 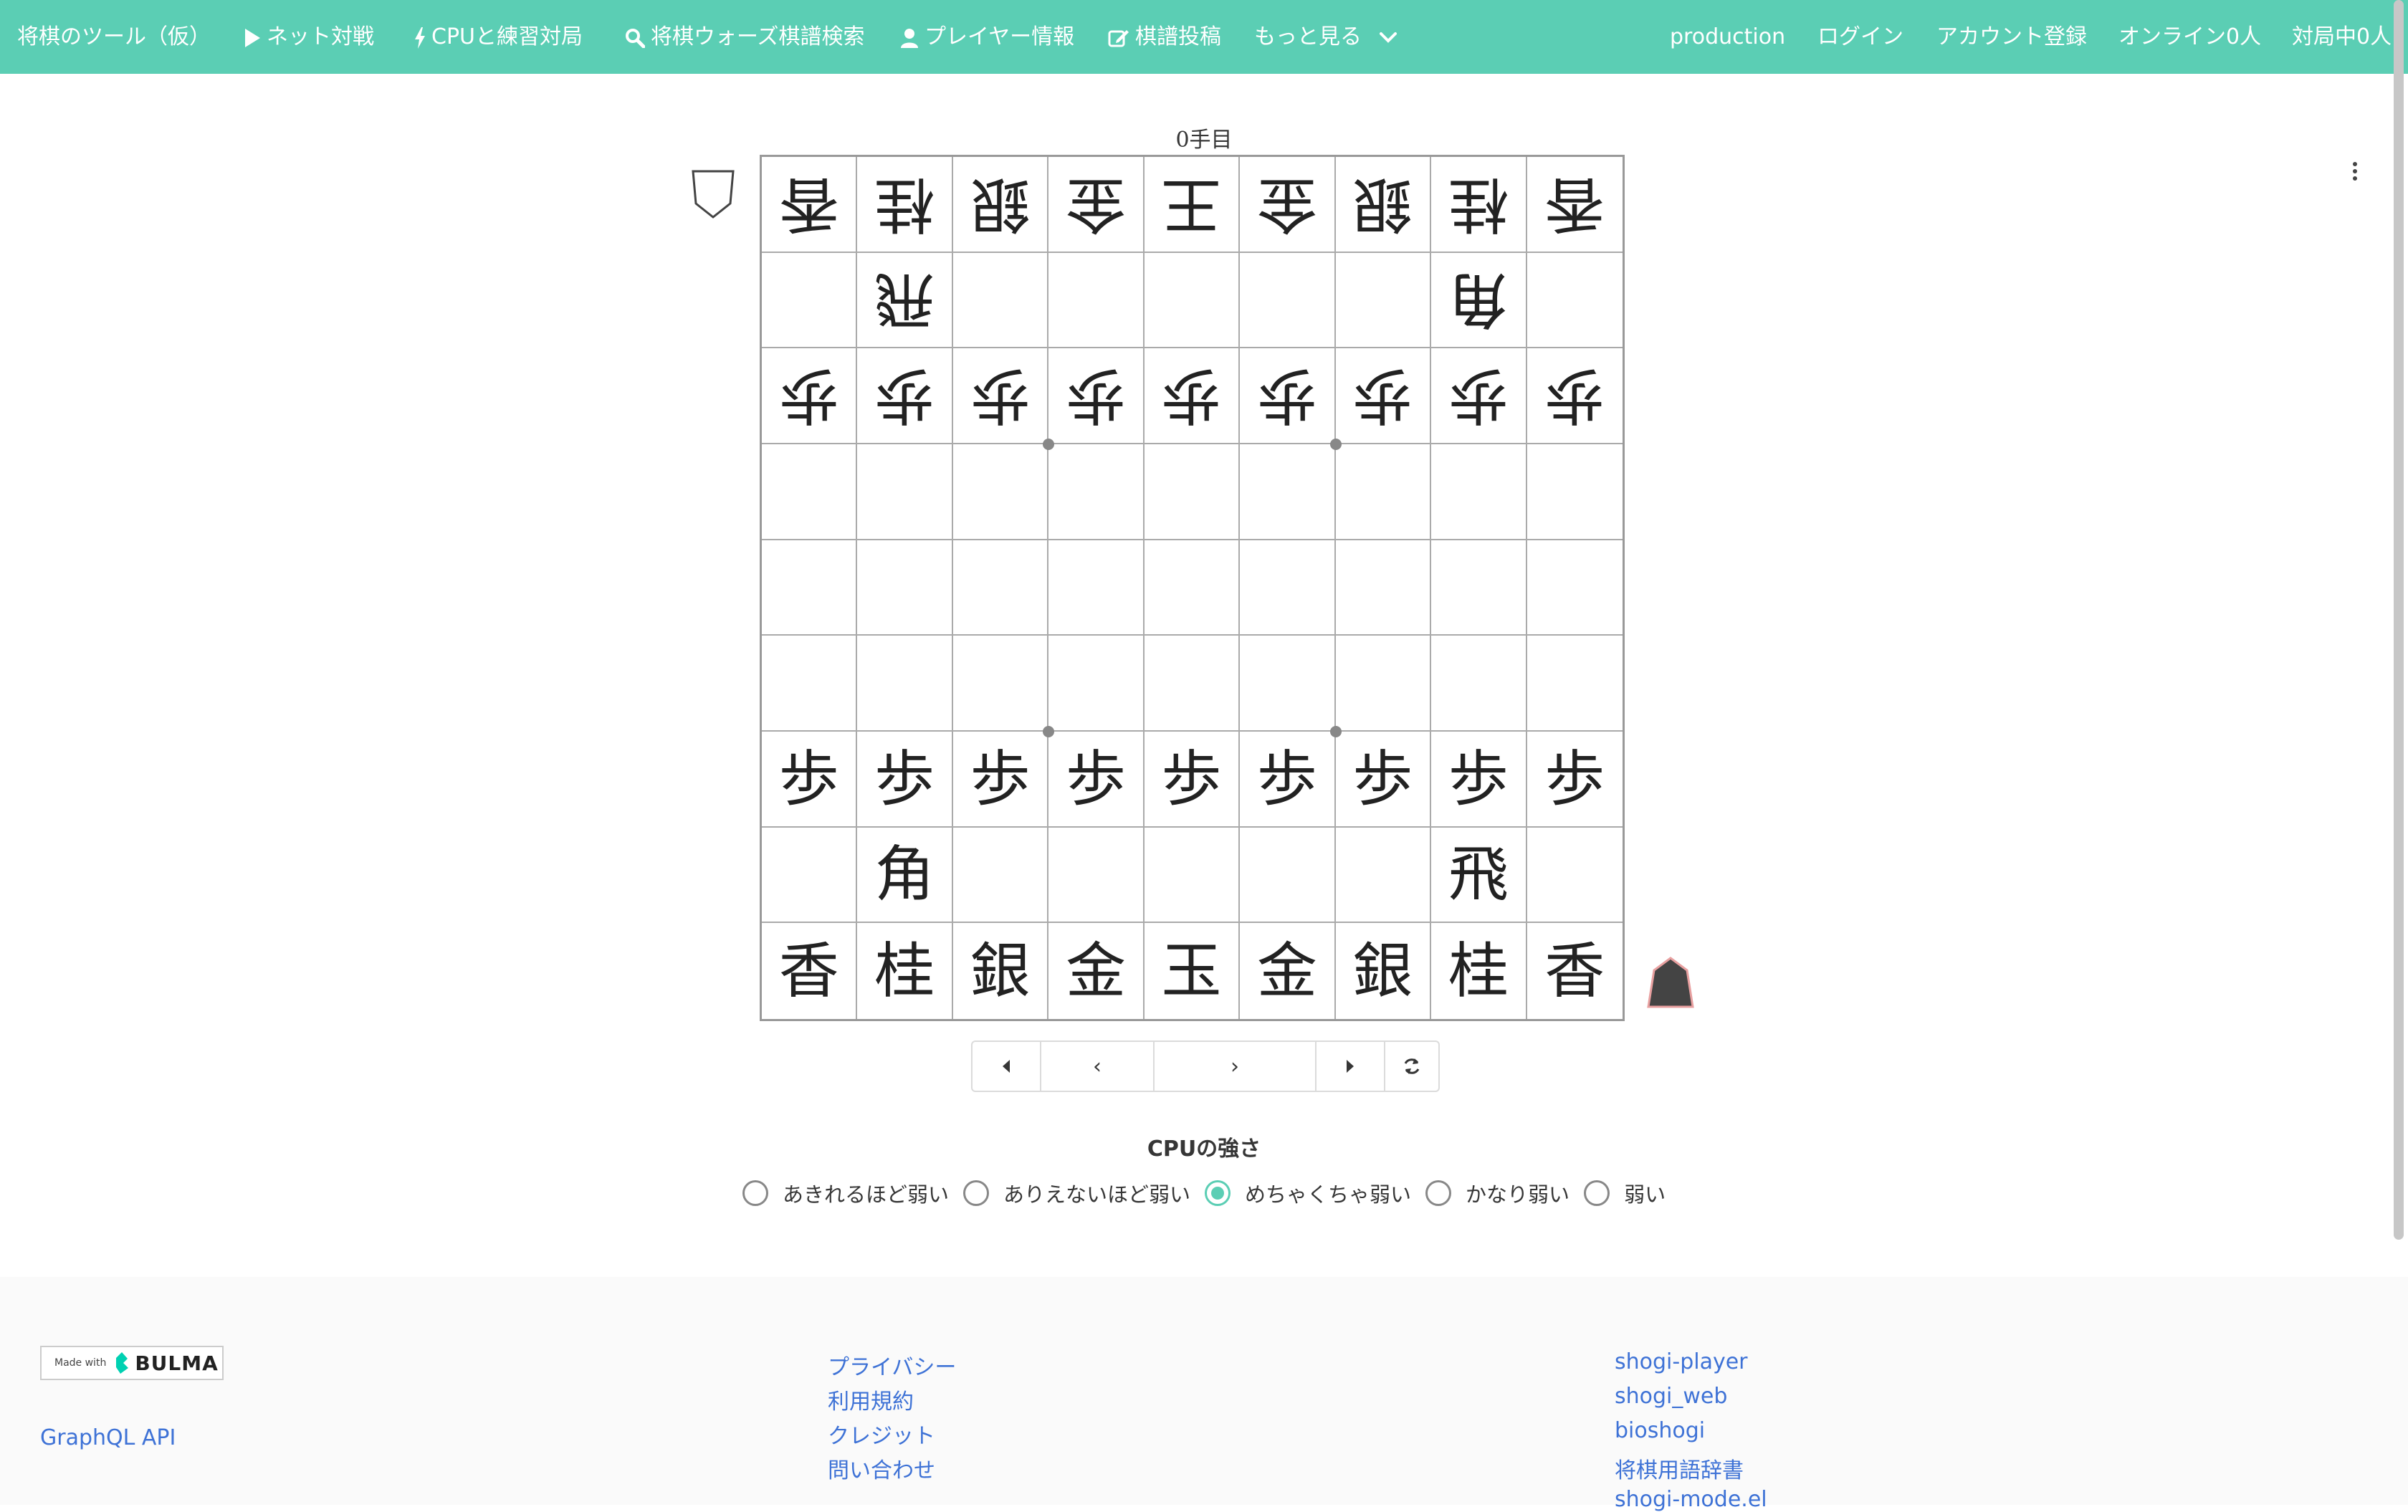 What do you see at coordinates (2399, 620) in the screenshot?
I see `page-scrollbar` at bounding box center [2399, 620].